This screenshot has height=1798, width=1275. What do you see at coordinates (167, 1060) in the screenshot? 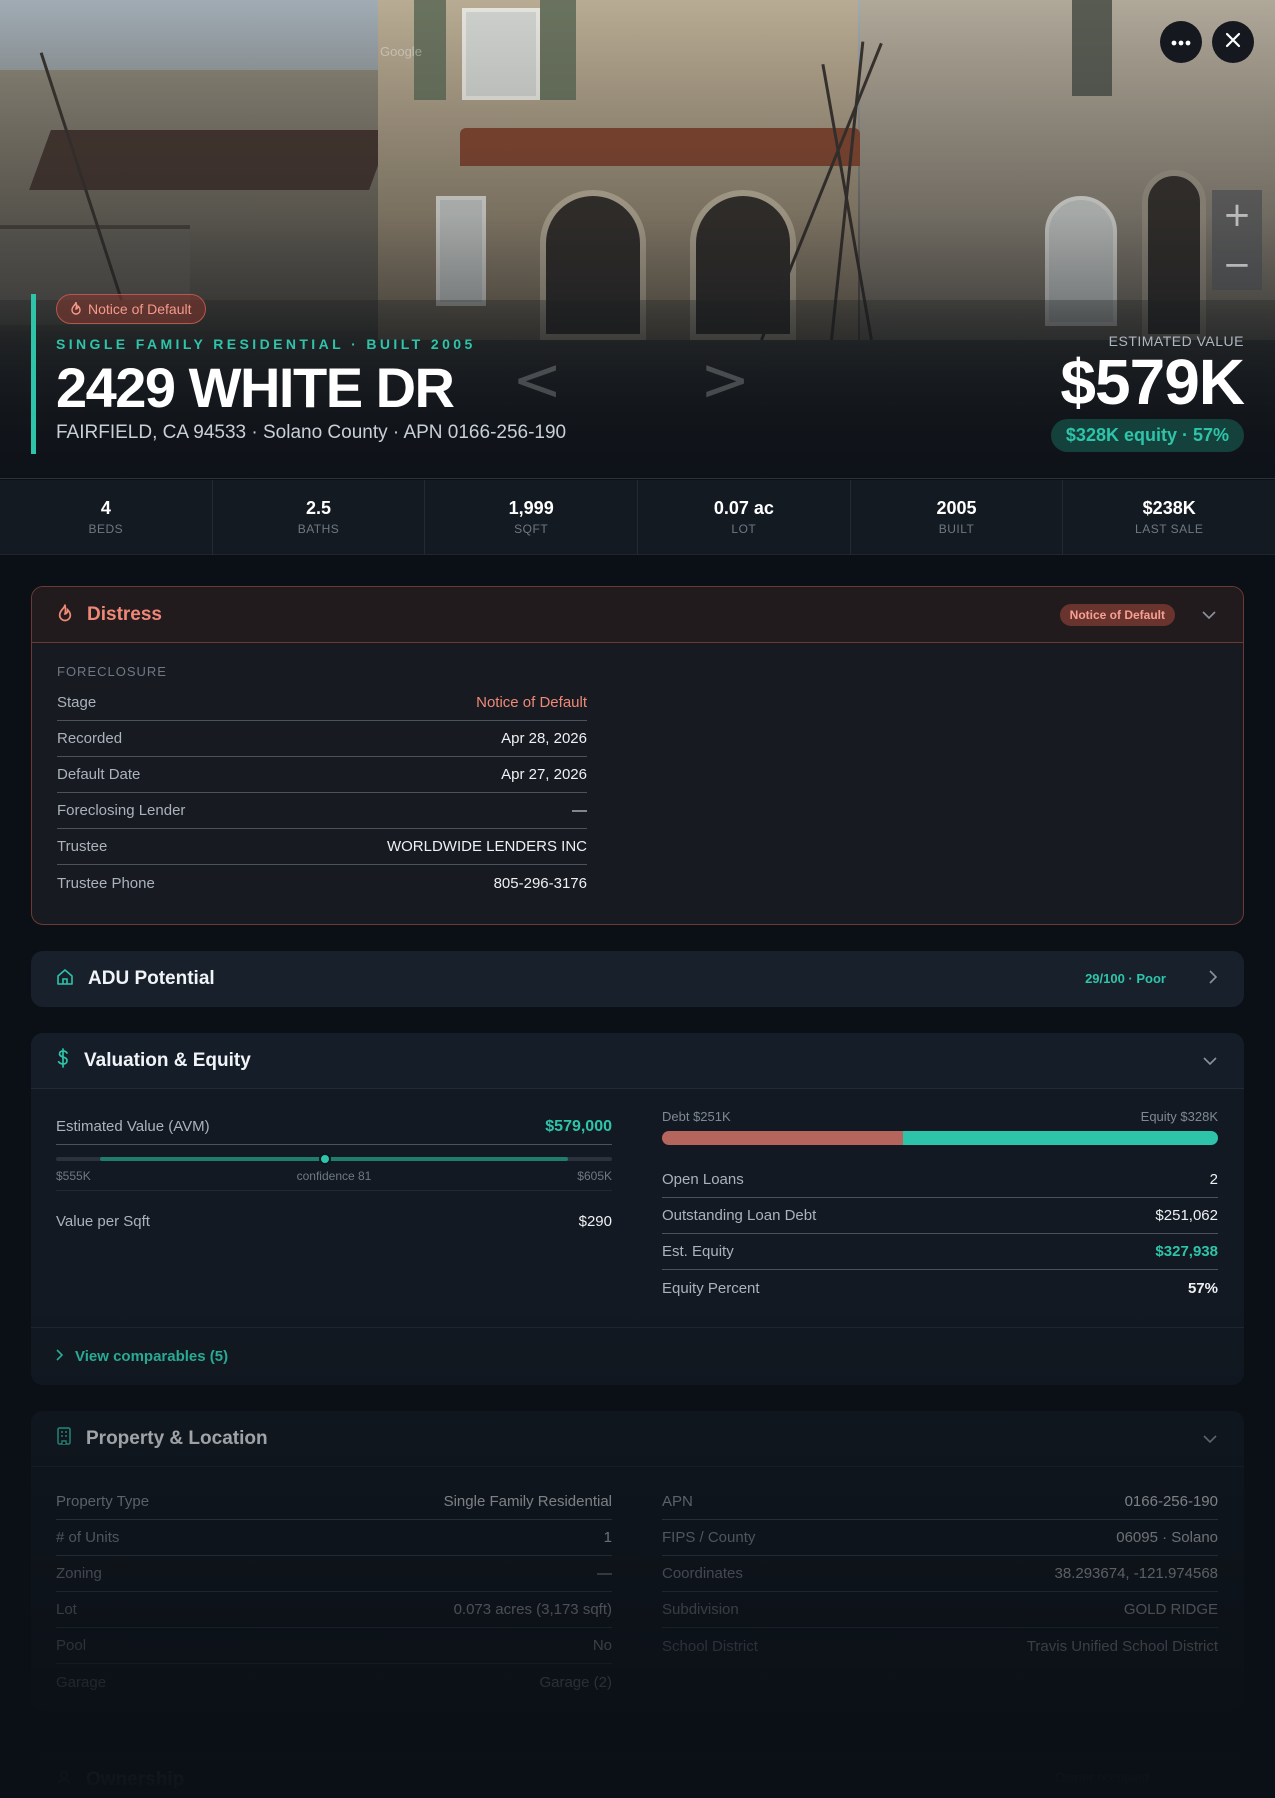
I see `valuation-title: Valuation & Equity` at bounding box center [167, 1060].